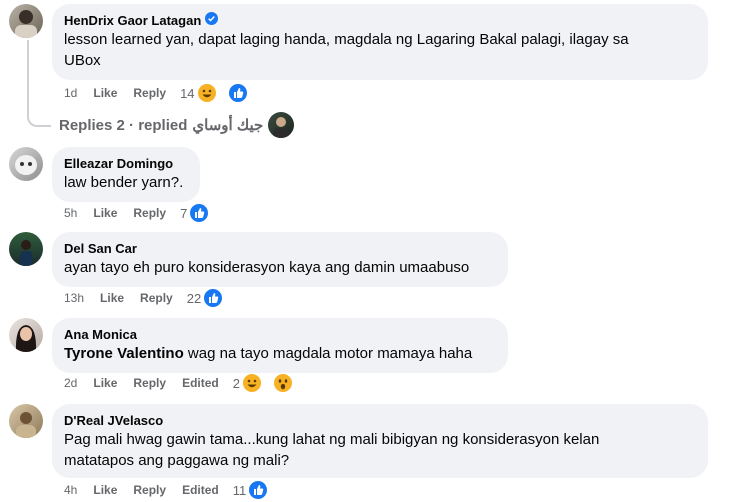 Image resolution: width=750 pixels, height=502 pixels. I want to click on timestamp: 2d, so click(70, 383).